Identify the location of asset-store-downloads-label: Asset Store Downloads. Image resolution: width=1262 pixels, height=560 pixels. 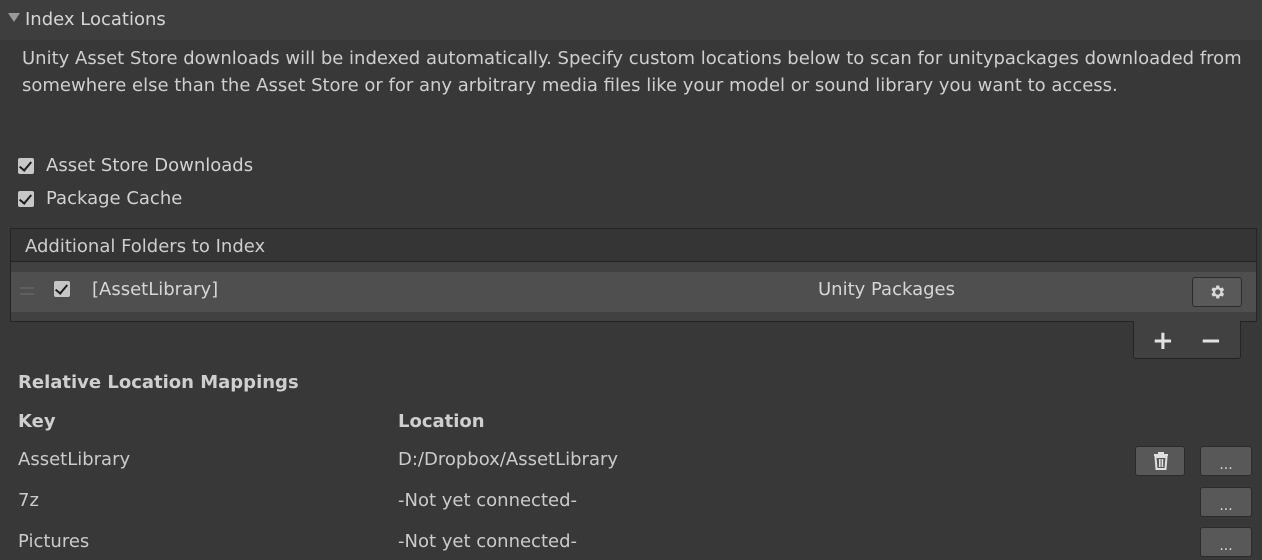
(150, 165).